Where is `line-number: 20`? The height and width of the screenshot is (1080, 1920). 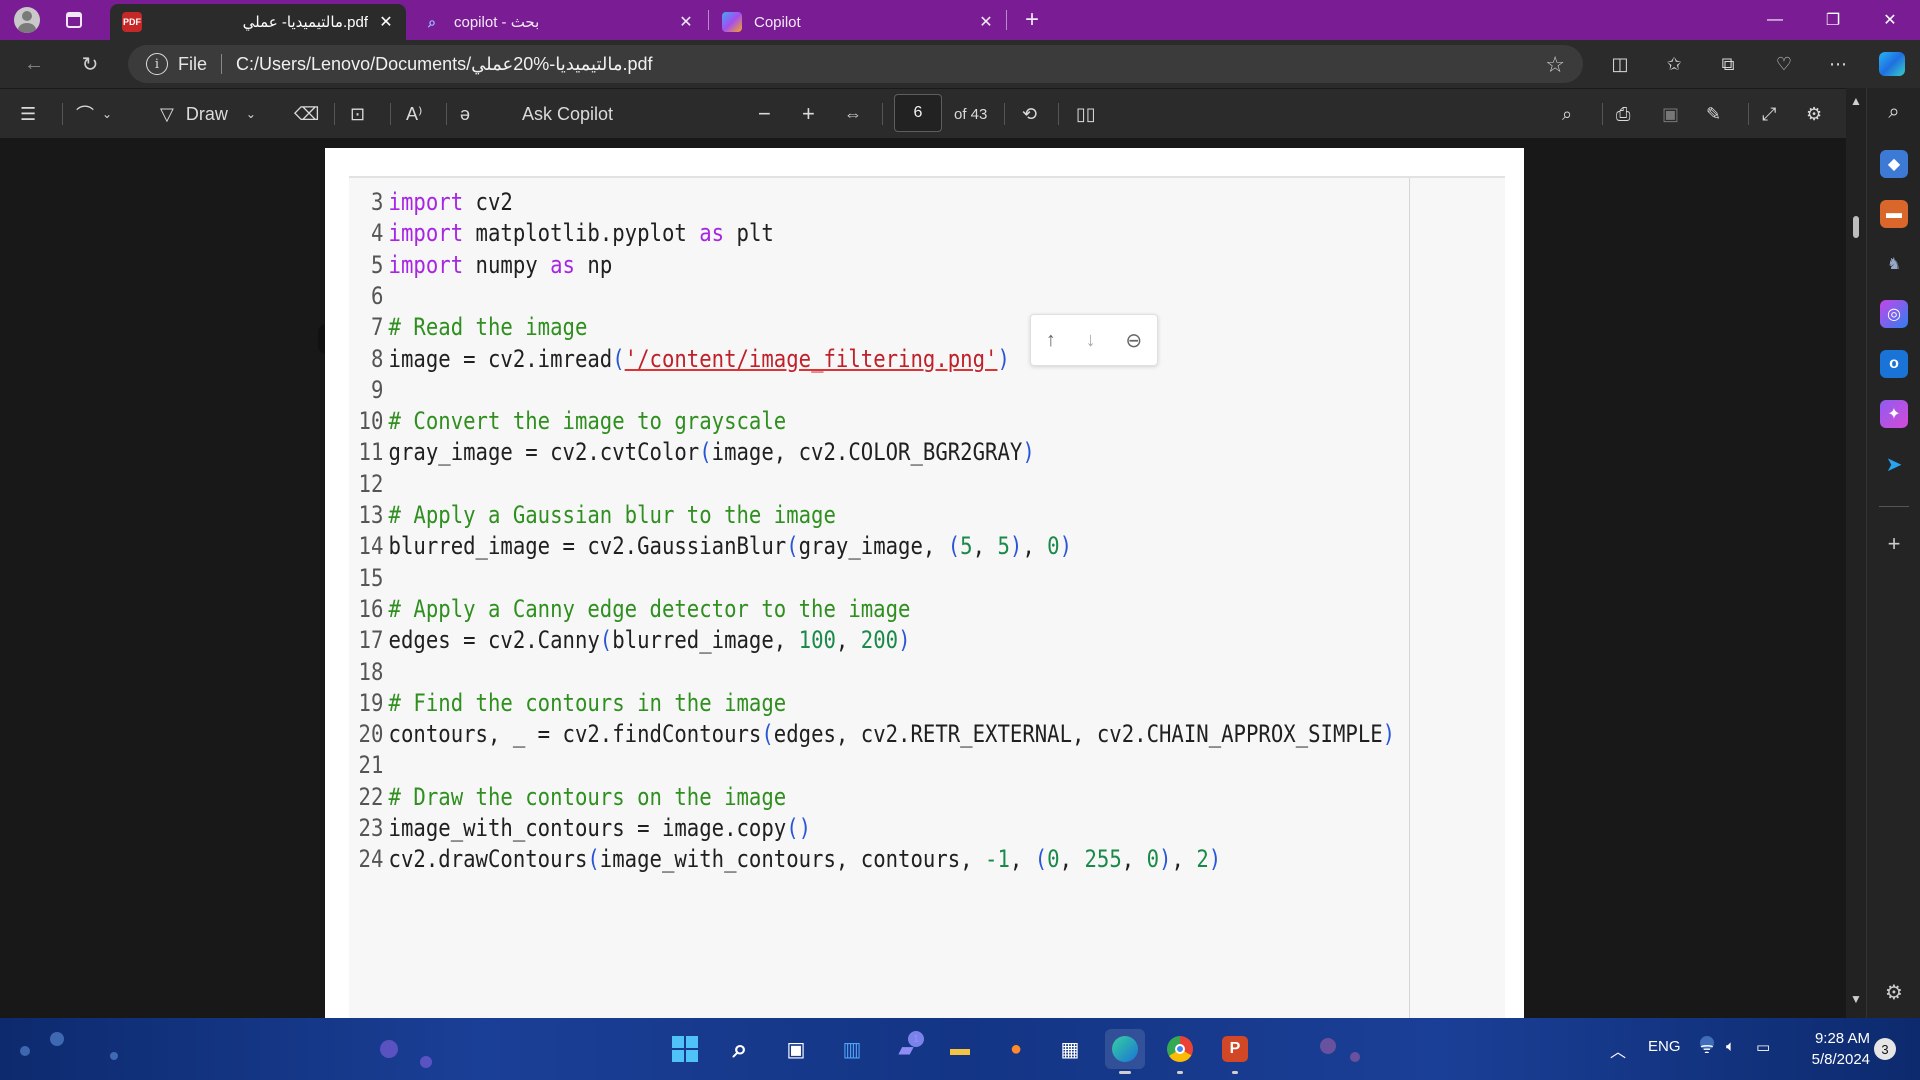 line-number: 20 is located at coordinates (371, 734).